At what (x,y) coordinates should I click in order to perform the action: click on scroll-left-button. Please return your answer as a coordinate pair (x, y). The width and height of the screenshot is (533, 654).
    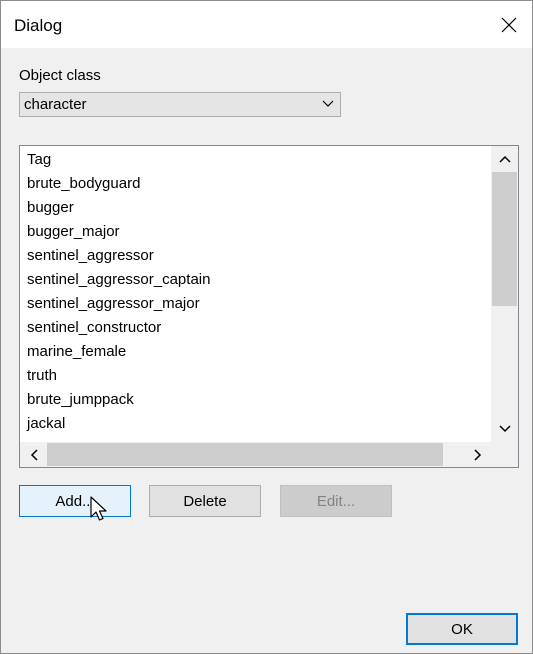
    Looking at the image, I should click on (33, 454).